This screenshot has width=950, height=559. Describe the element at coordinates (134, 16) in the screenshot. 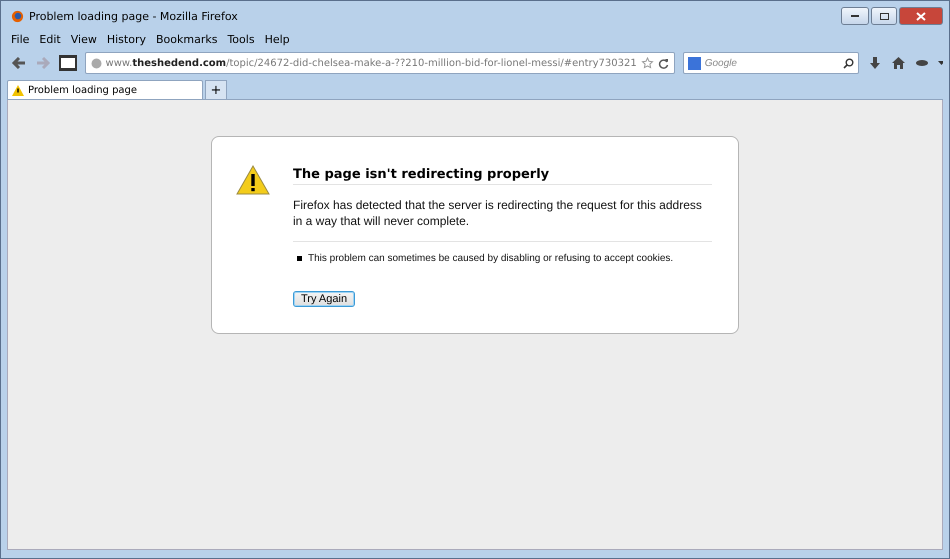

I see `window-title: Problem loading page - Mozilla Firefox` at that location.